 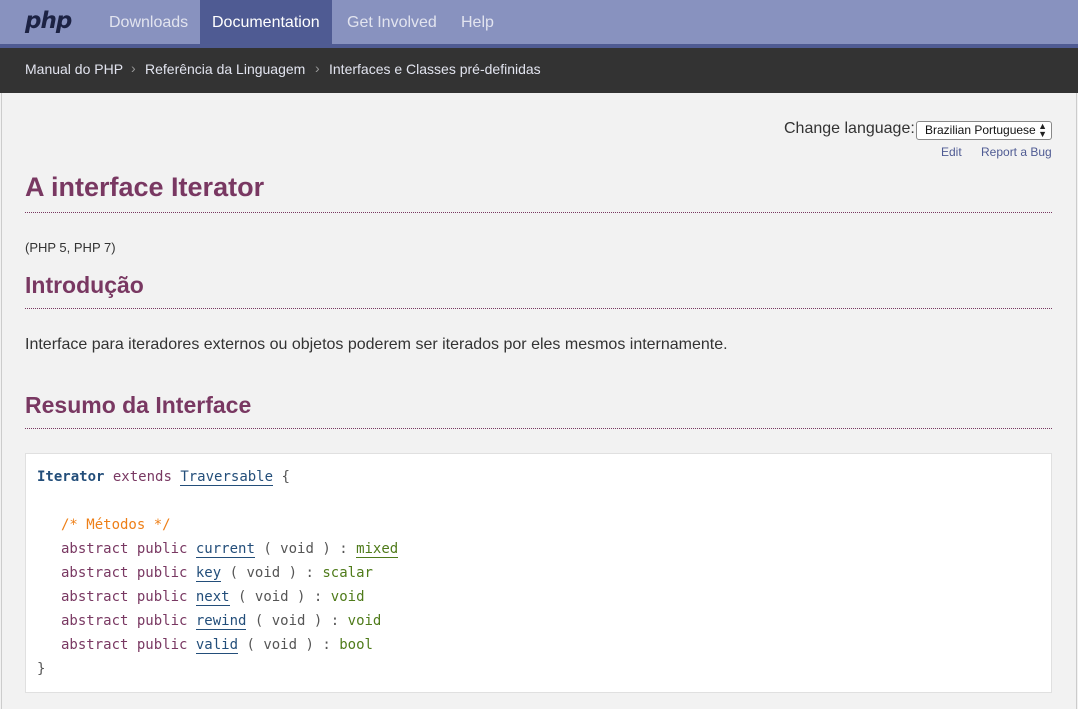 I want to click on select-arrows-icon: ▲ ▼, so click(x=1042, y=130).